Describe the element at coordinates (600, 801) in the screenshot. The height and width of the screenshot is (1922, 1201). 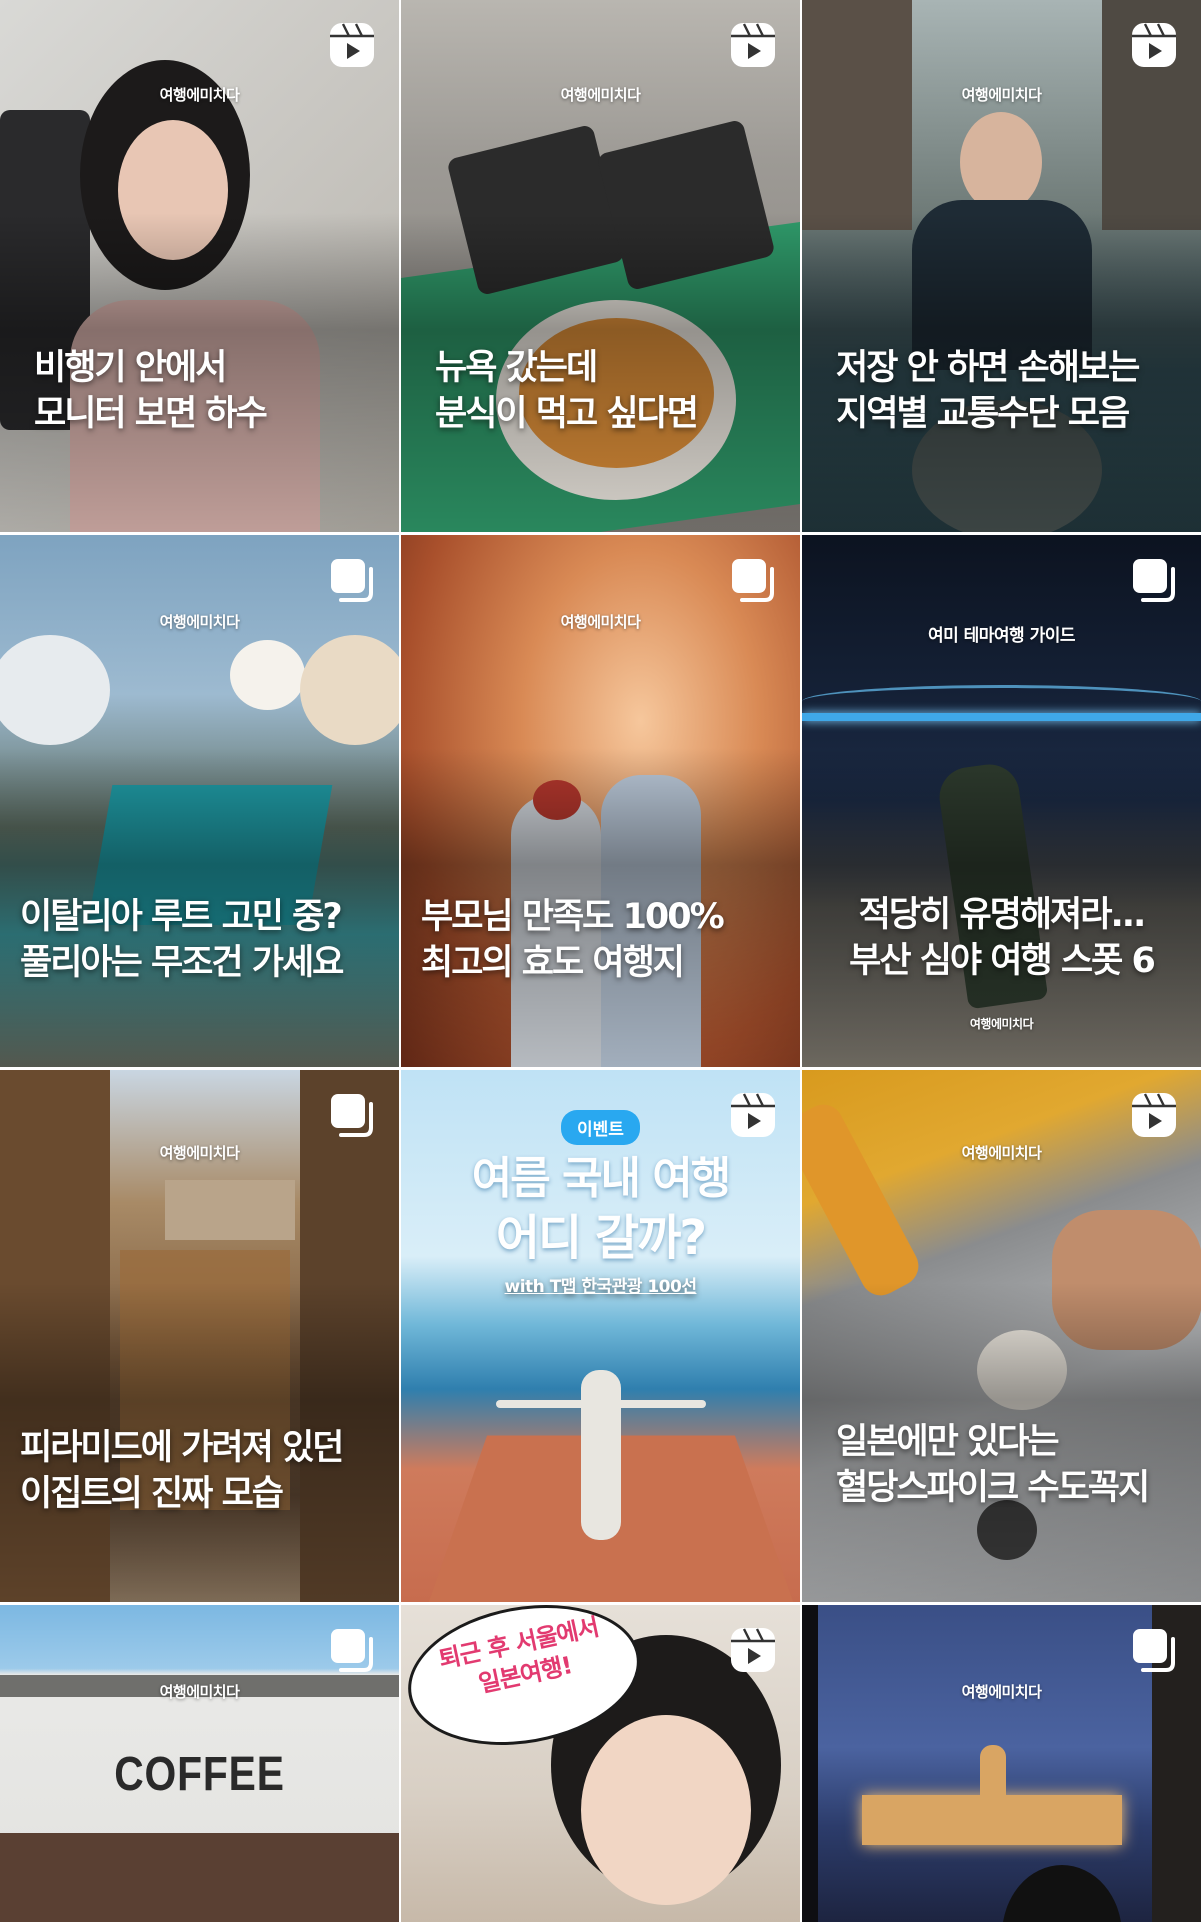
I see `post-tile-5: 여행에미치다 부모님 만족도 100% 최고의 효도 여행지` at that location.